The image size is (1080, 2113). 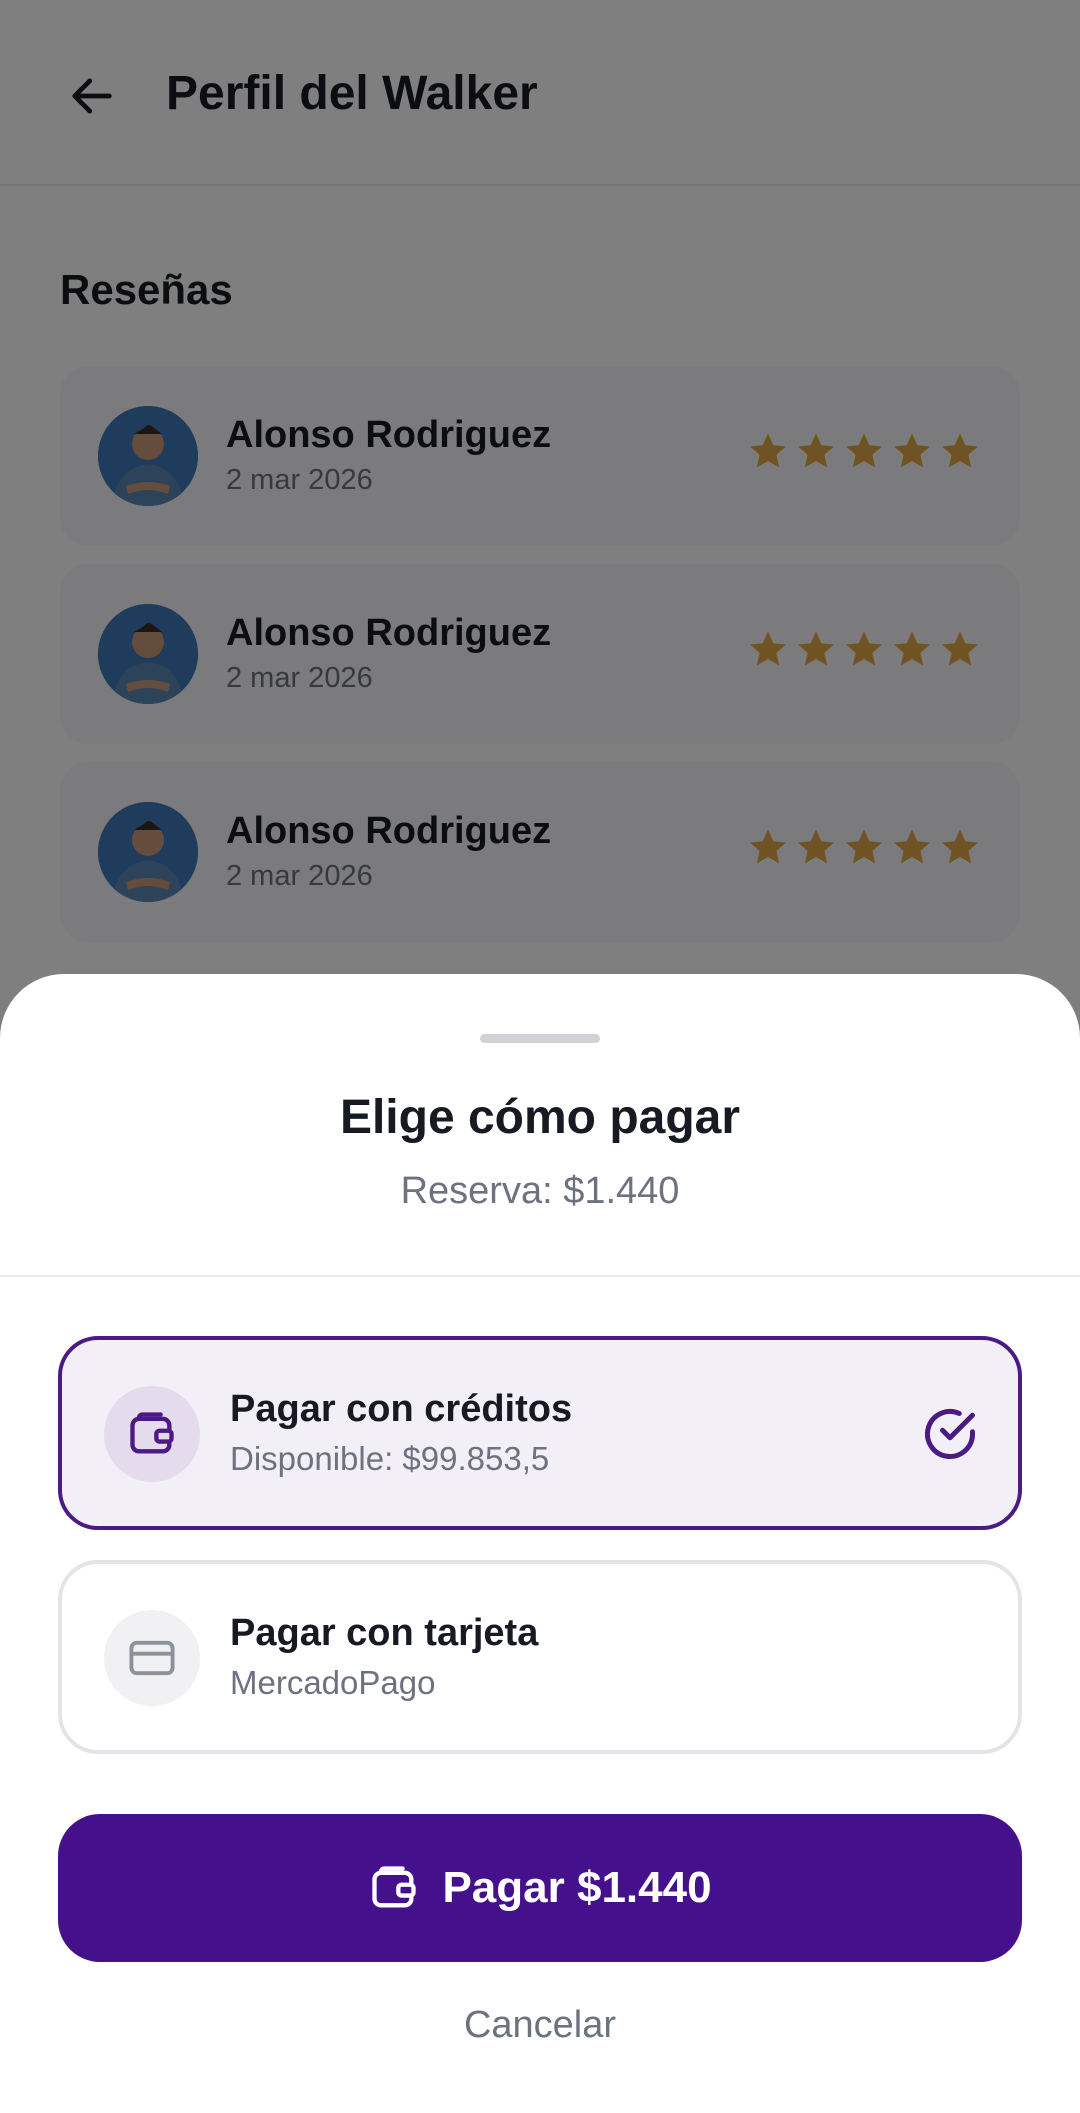 I want to click on pay-with-credits-option: Pagar con créditos Disponible: $99.853,5, so click(x=540, y=1433).